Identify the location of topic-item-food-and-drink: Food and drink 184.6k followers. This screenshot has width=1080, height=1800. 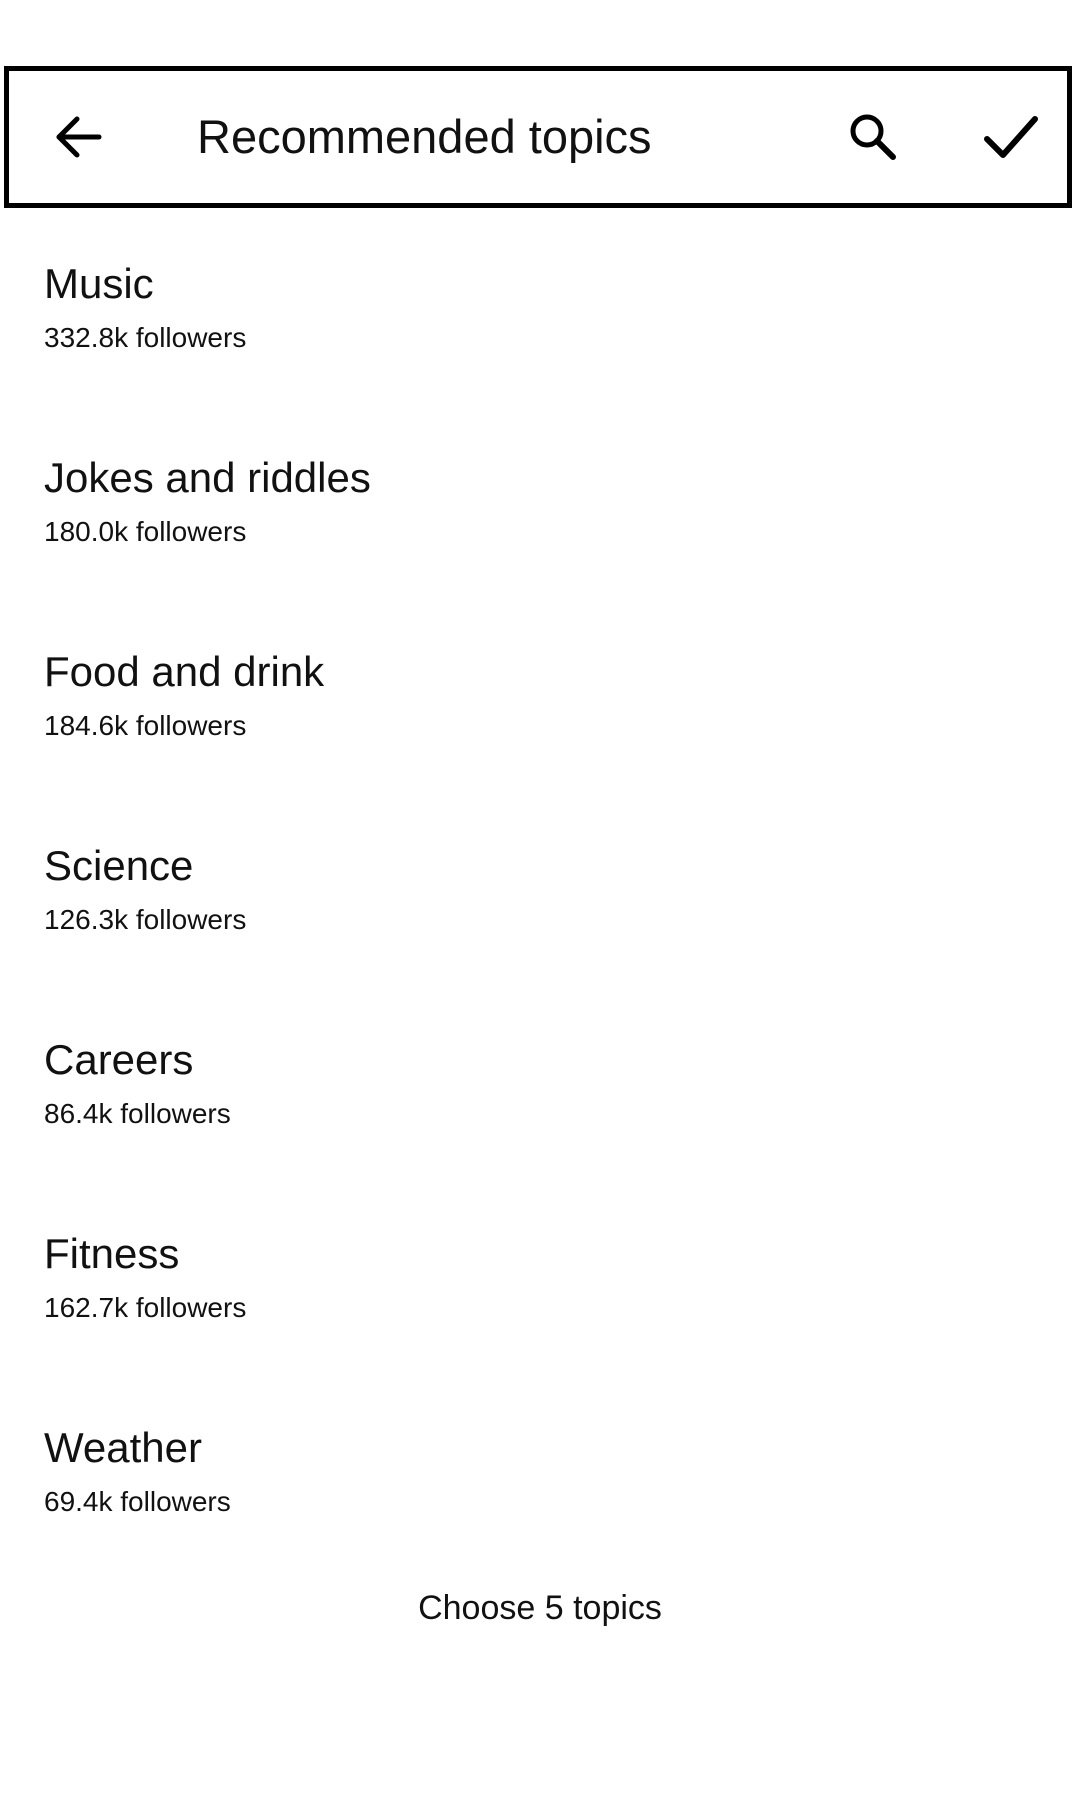
(540, 693).